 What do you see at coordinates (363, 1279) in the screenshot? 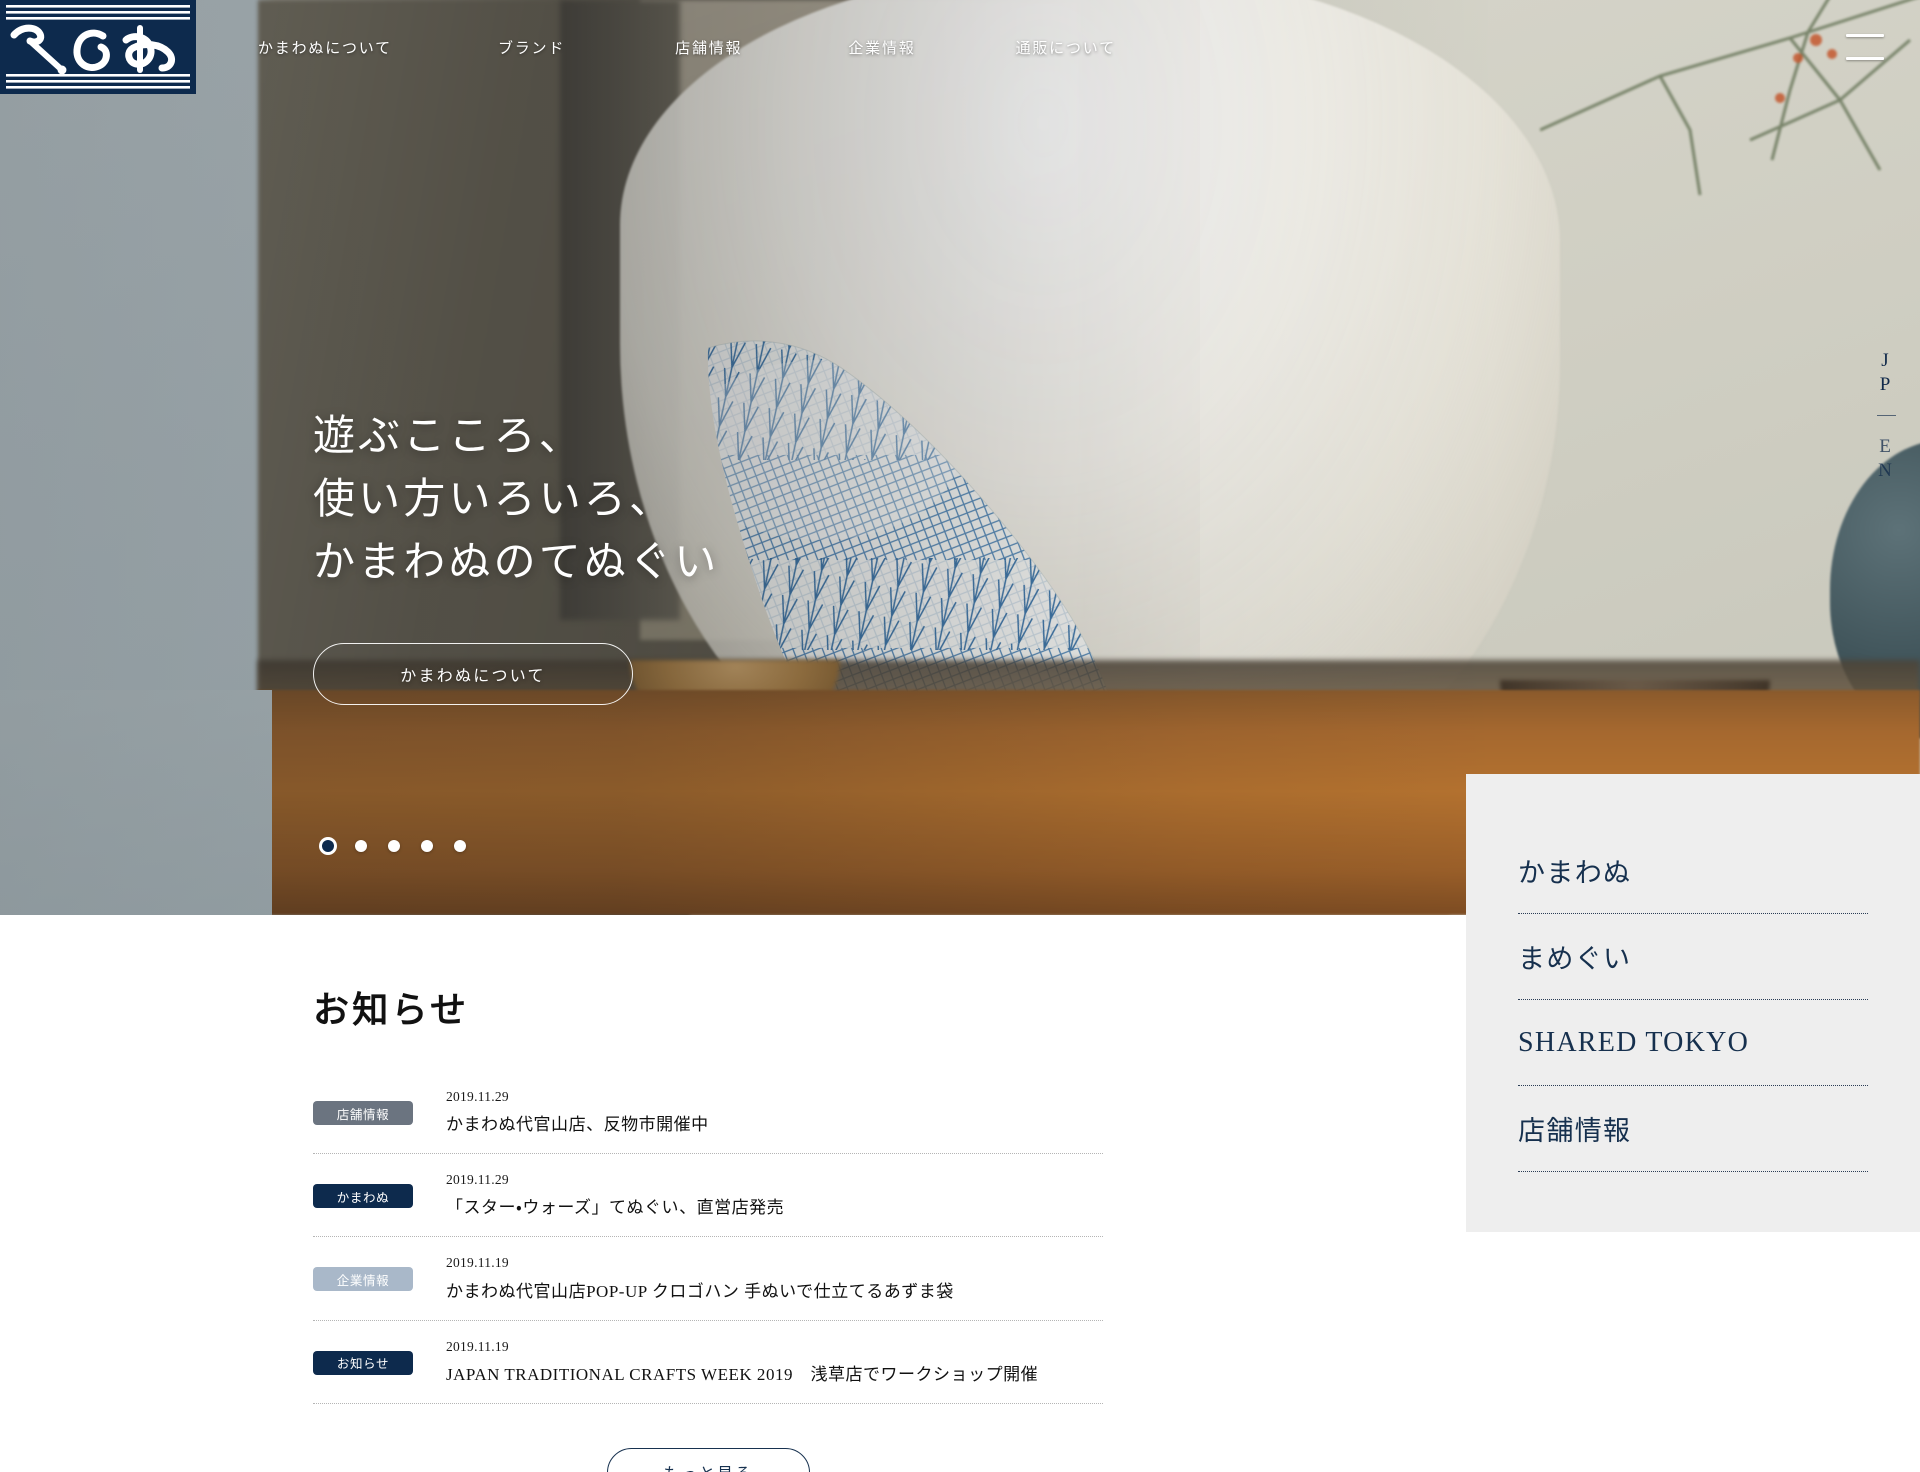
I see `news-category-badge: 企業情報` at bounding box center [363, 1279].